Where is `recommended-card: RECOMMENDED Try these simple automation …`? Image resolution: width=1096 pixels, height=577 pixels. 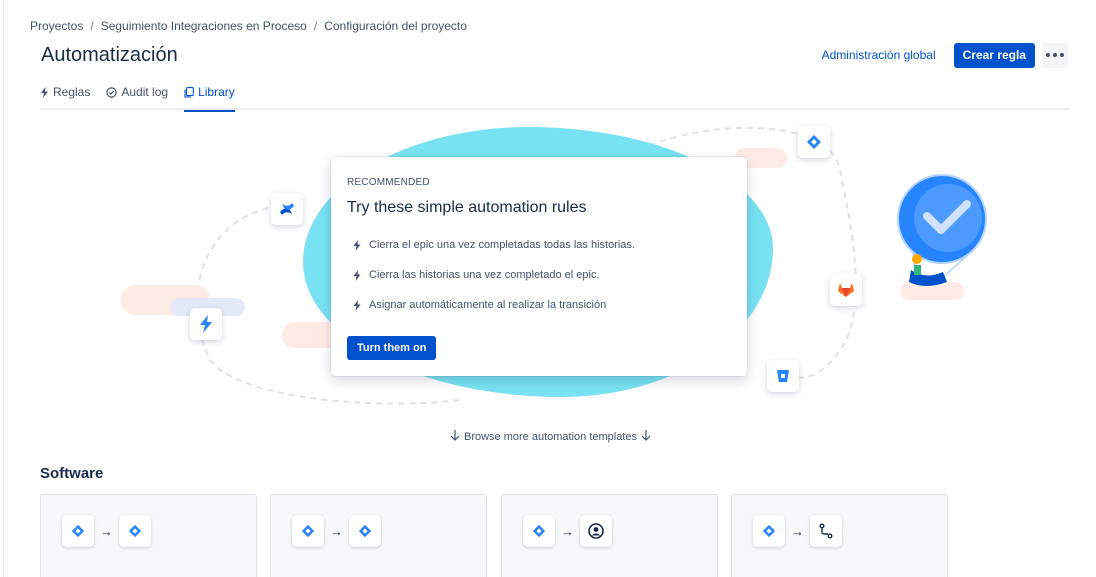
recommended-card: RECOMMENDED Try these simple automation … is located at coordinates (539, 266).